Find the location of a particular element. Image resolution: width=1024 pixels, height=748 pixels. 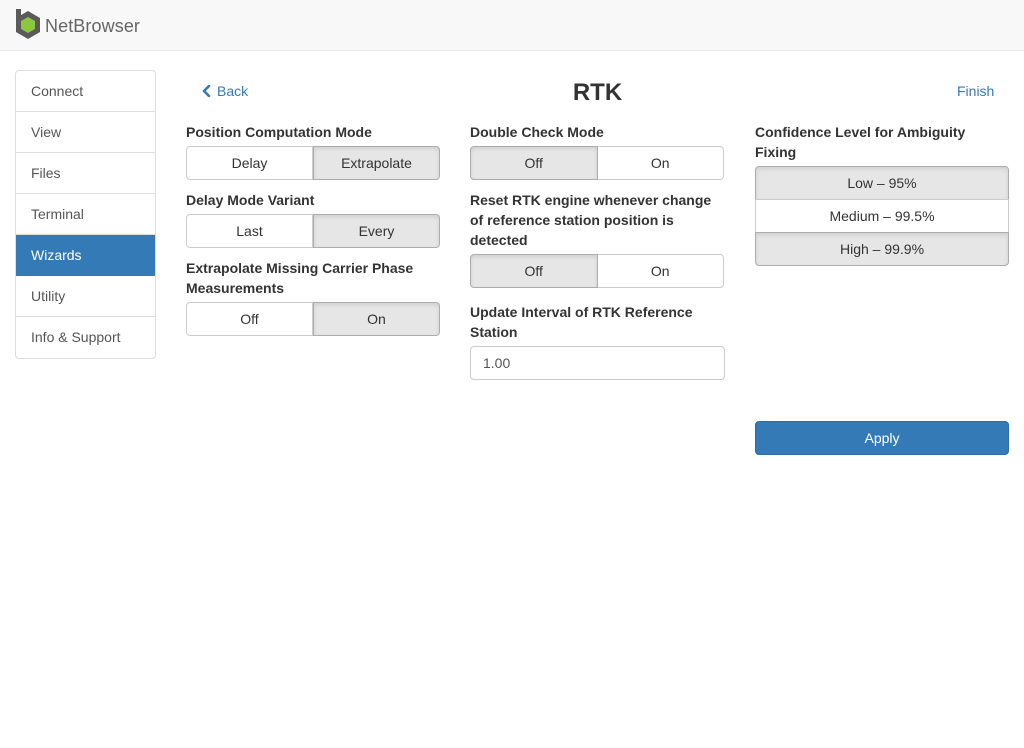

double-check-off-button: Off is located at coordinates (534, 163).